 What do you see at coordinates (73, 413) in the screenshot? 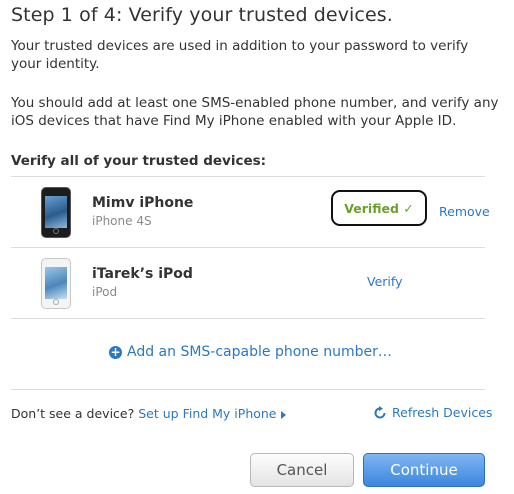
I see `missing-device-prompt: Don’t see a device?` at bounding box center [73, 413].